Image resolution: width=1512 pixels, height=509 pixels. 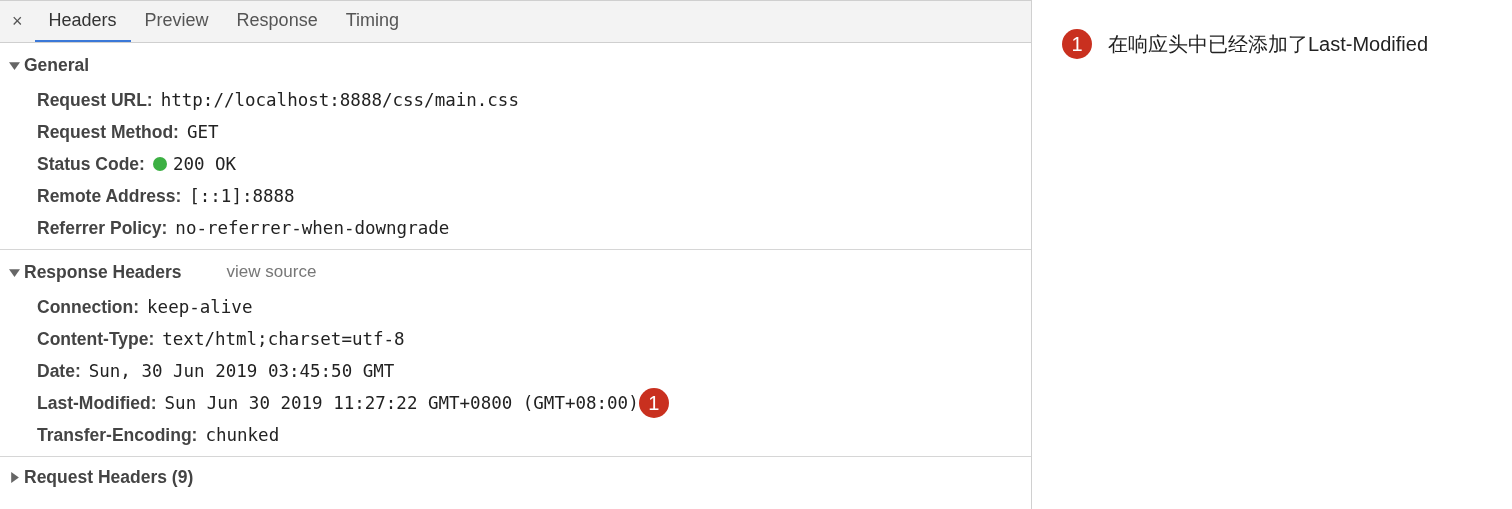 What do you see at coordinates (176, 21) in the screenshot?
I see `tab: Preview` at bounding box center [176, 21].